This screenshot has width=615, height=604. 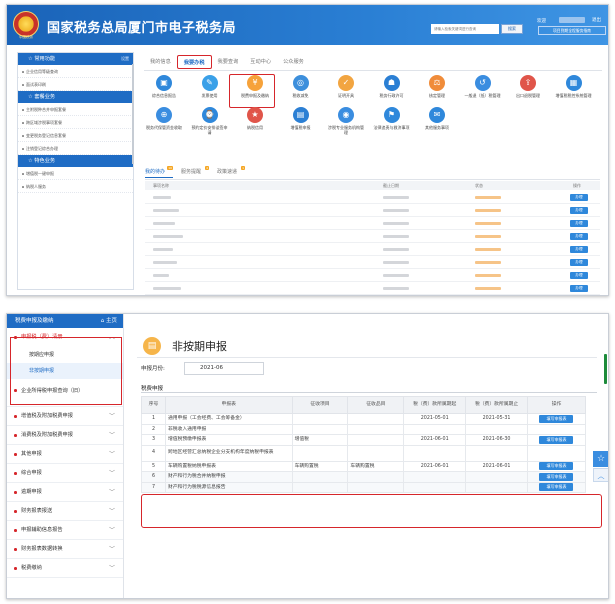 What do you see at coordinates (75, 186) in the screenshot?
I see `sidebar-item: 纳税人服务` at bounding box center [75, 186].